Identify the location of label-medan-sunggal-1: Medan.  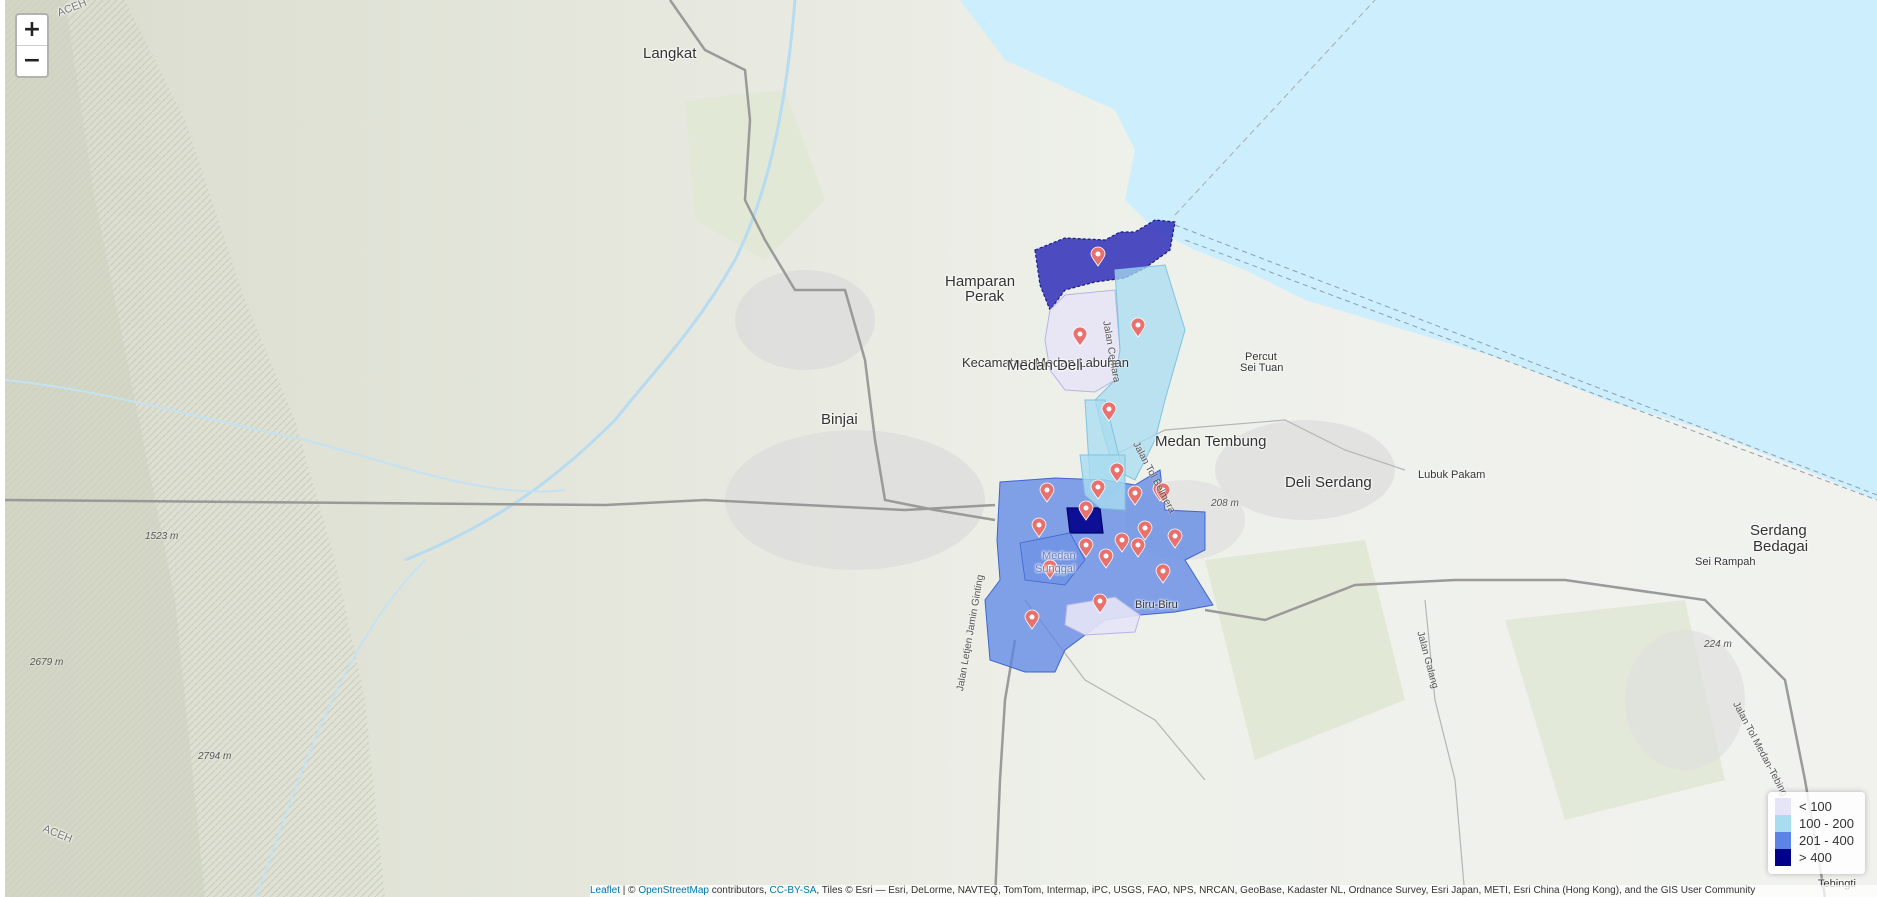
(1059, 556).